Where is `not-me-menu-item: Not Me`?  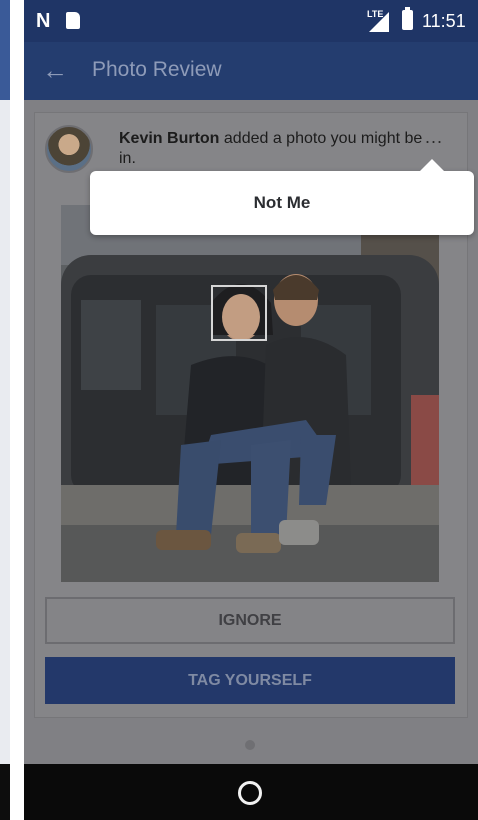 not-me-menu-item: Not Me is located at coordinates (282, 203).